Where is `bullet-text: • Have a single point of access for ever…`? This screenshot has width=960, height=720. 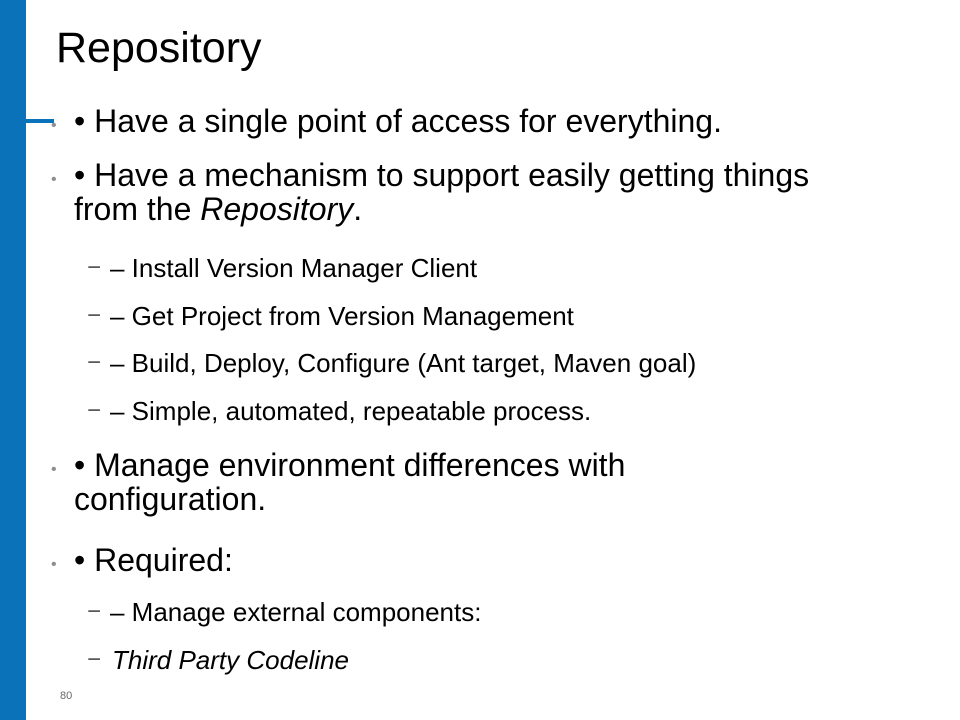 bullet-text: • Have a single point of access for ever… is located at coordinates (398, 121).